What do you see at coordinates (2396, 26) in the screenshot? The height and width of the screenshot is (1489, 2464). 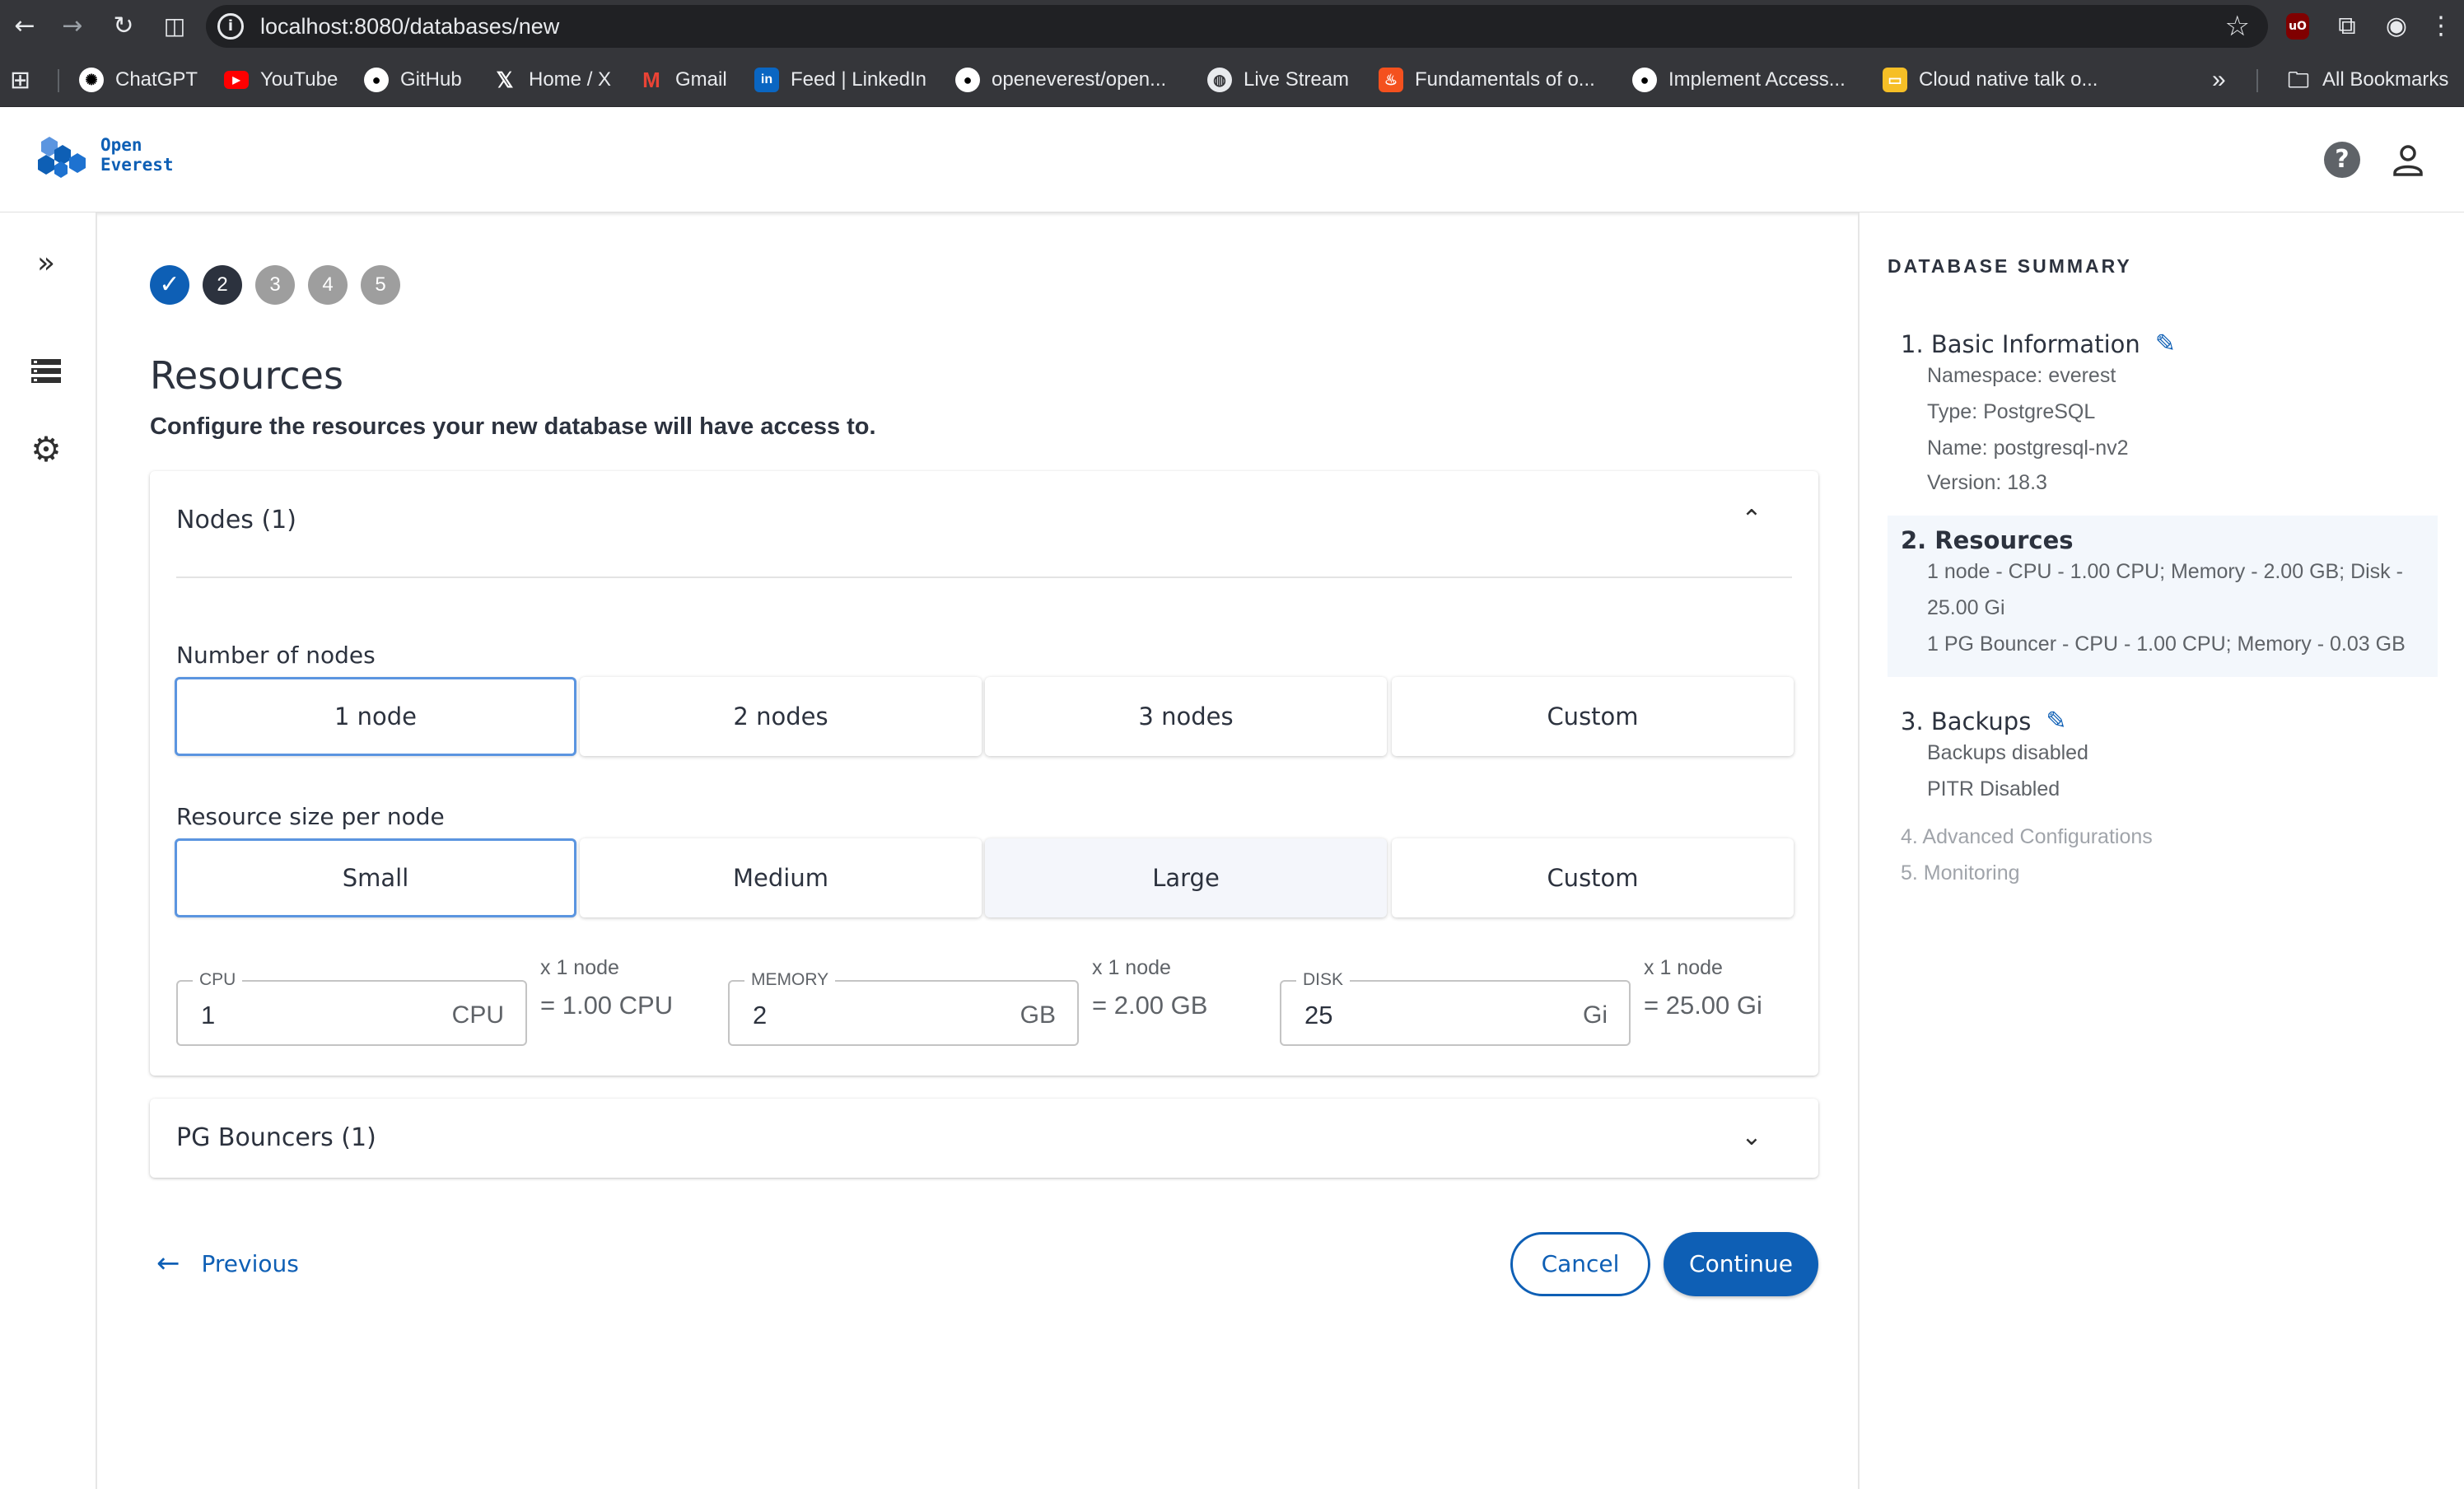 I see `profile-icon: ◉` at bounding box center [2396, 26].